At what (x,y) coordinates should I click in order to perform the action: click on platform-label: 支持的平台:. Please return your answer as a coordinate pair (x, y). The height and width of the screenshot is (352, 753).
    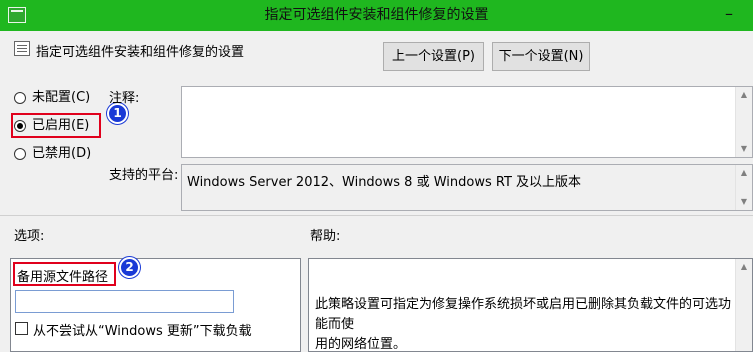
    Looking at the image, I should click on (144, 175).